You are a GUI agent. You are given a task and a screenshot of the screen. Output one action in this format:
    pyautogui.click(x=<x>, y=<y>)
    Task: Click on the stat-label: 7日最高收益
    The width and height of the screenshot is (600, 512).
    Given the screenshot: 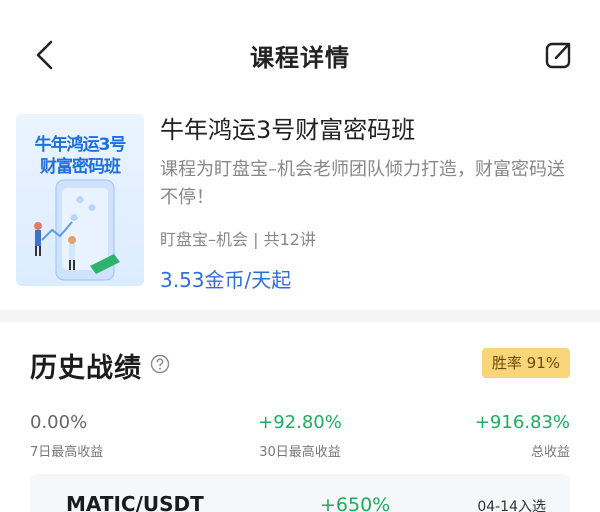 What is the action you would take?
    pyautogui.click(x=67, y=452)
    